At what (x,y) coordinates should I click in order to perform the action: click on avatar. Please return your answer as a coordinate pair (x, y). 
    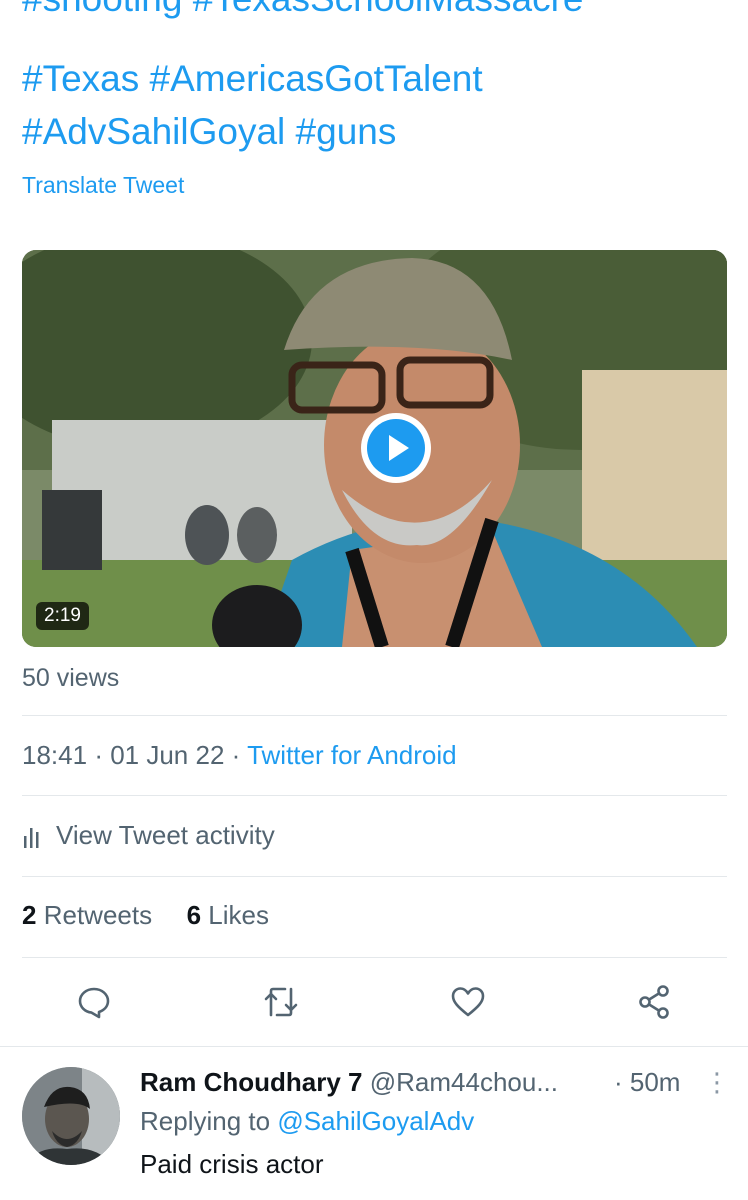
    Looking at the image, I should click on (71, 1116).